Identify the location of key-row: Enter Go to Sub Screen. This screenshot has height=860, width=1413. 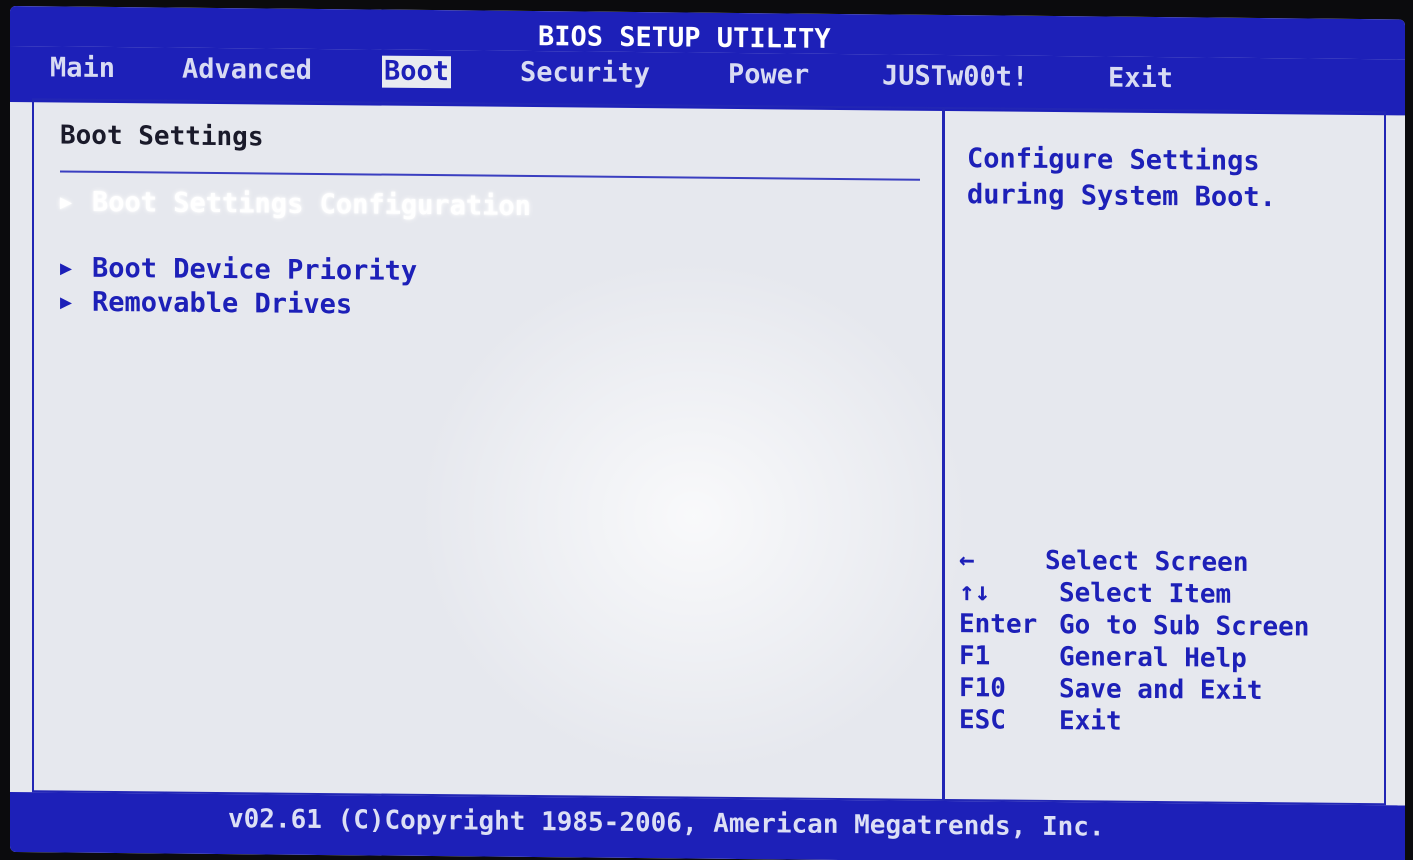
(1169, 627).